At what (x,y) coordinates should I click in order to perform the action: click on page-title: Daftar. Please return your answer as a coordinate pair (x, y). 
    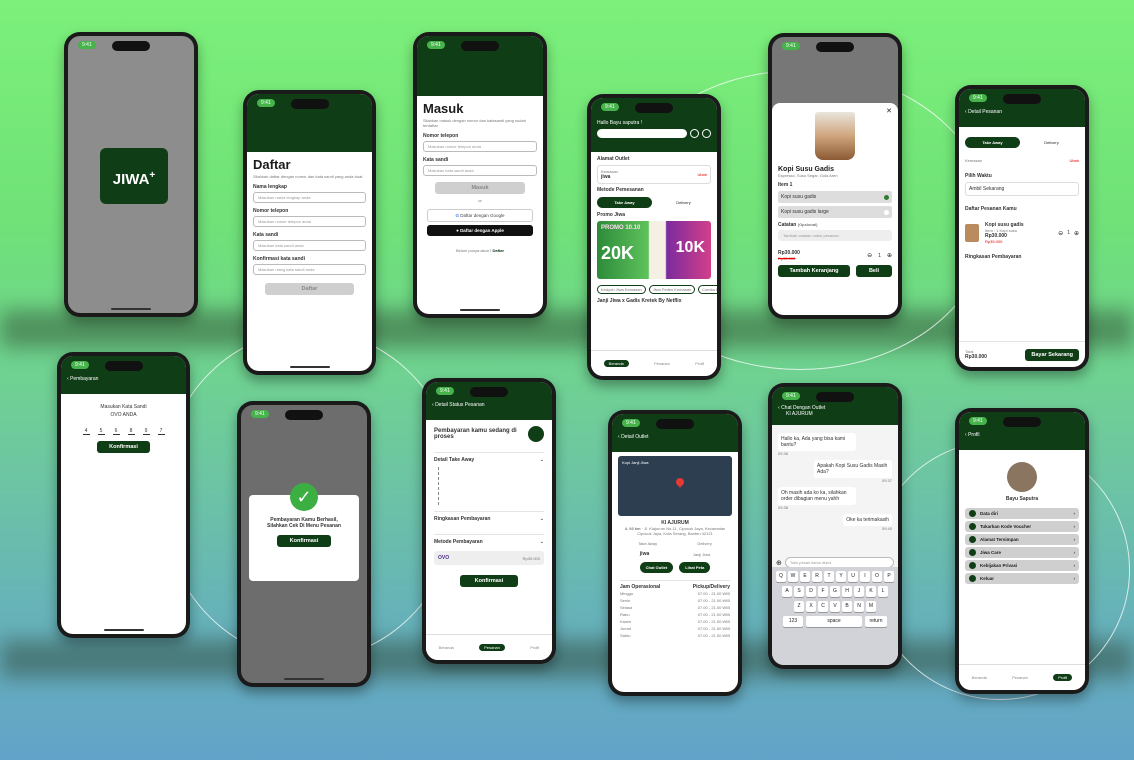
    Looking at the image, I should click on (272, 164).